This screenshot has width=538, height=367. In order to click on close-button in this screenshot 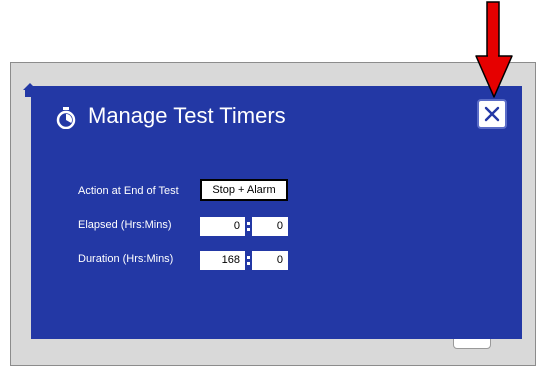, I will do `click(492, 114)`.